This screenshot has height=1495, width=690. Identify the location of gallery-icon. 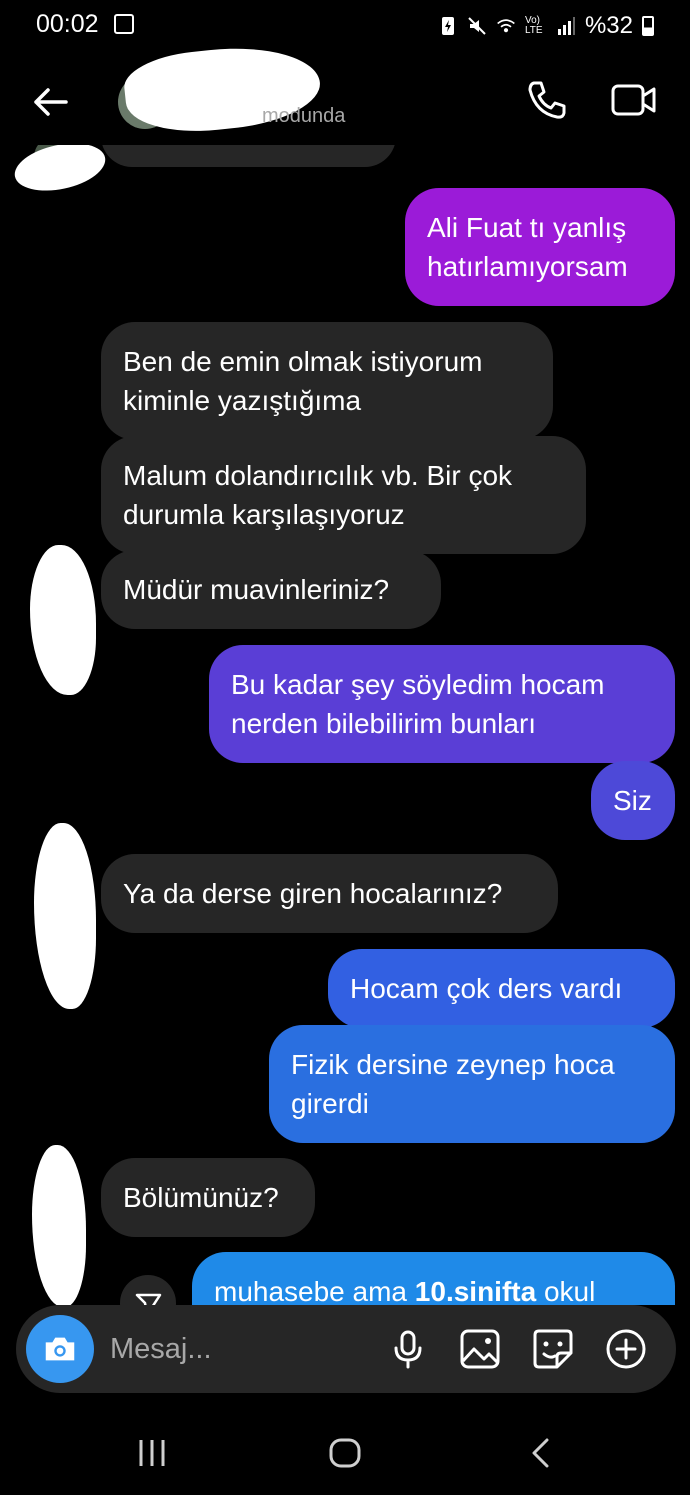
(480, 1349).